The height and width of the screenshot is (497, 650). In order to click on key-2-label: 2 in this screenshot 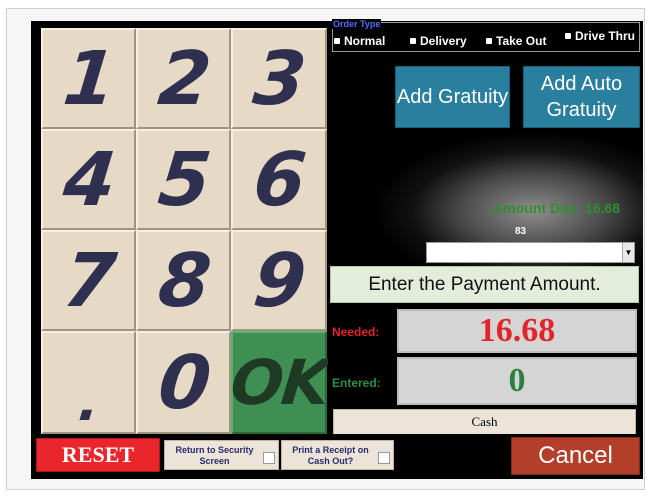, I will do `click(183, 78)`.